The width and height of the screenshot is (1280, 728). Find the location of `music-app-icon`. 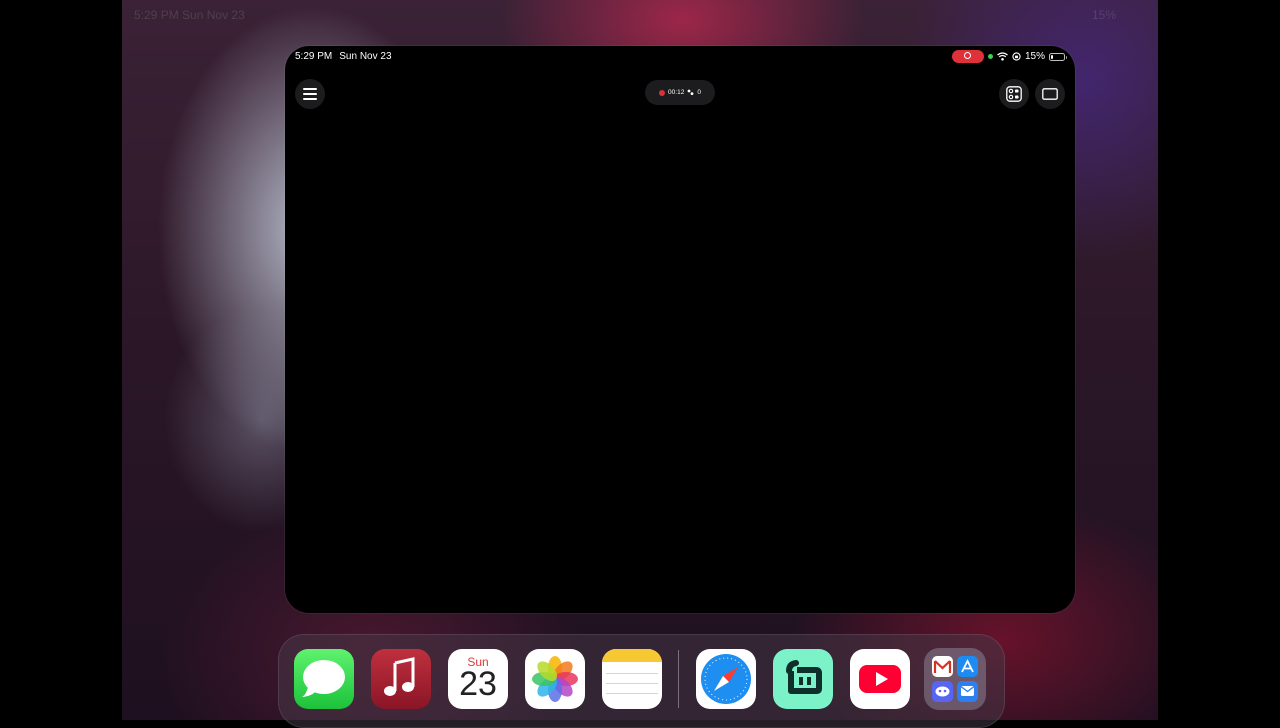

music-app-icon is located at coordinates (401, 679).